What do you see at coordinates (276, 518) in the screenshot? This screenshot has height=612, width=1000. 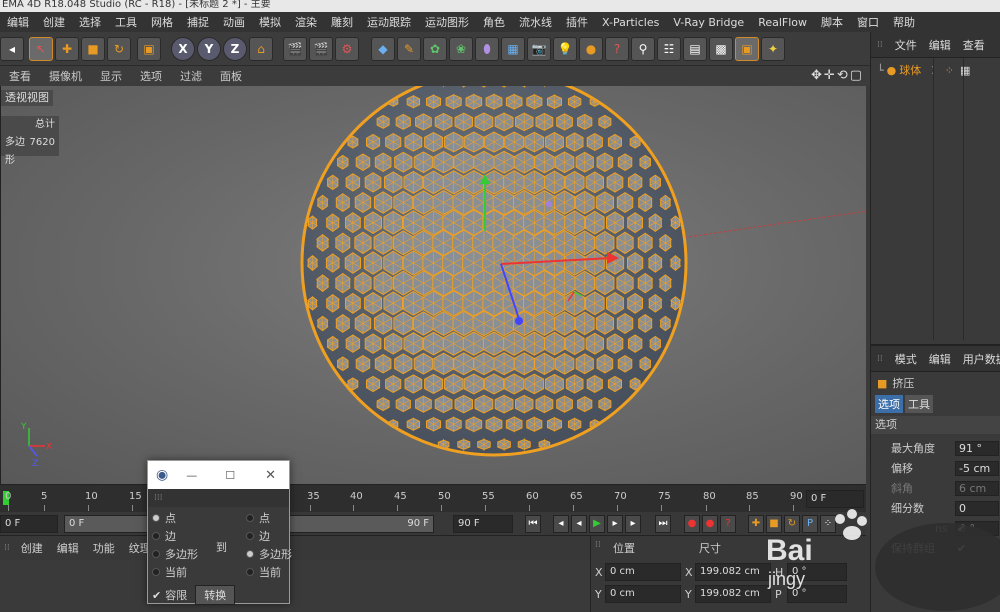 I see `right-option-row: 点` at bounding box center [276, 518].